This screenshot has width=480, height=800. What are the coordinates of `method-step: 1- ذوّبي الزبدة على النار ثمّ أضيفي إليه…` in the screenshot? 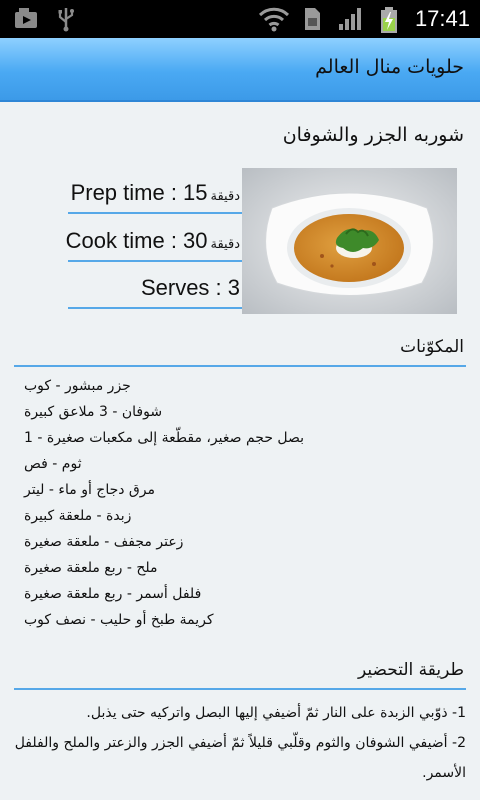 It's located at (276, 713).